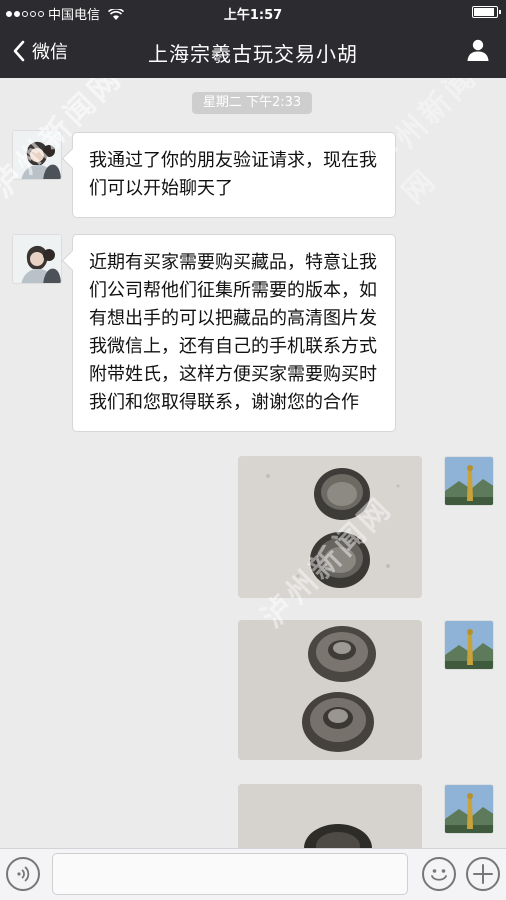 Image resolution: width=506 pixels, height=900 pixels. I want to click on message-timestamp: 星期二 下午2:33, so click(252, 103).